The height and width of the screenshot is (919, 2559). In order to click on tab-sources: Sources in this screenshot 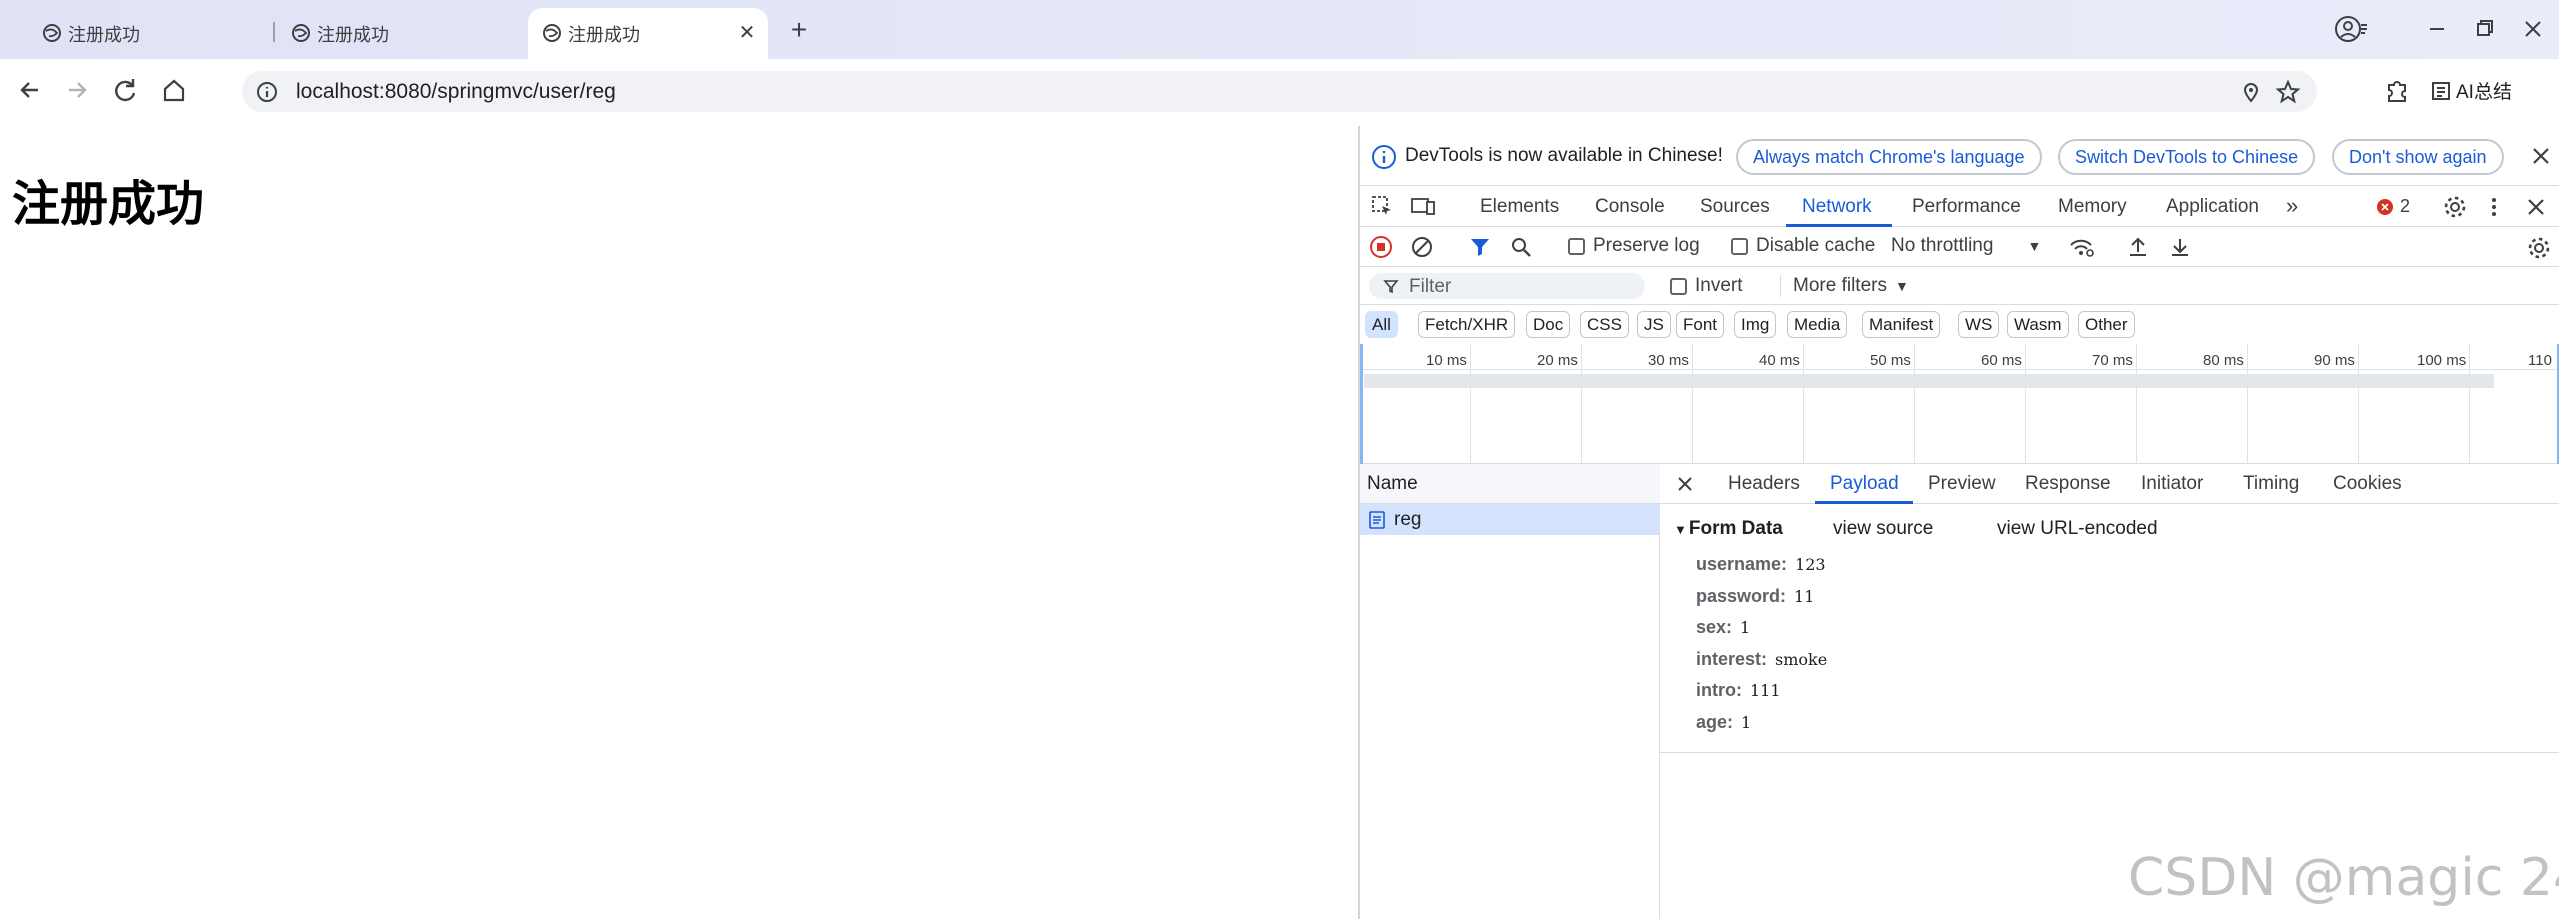, I will do `click(1735, 207)`.